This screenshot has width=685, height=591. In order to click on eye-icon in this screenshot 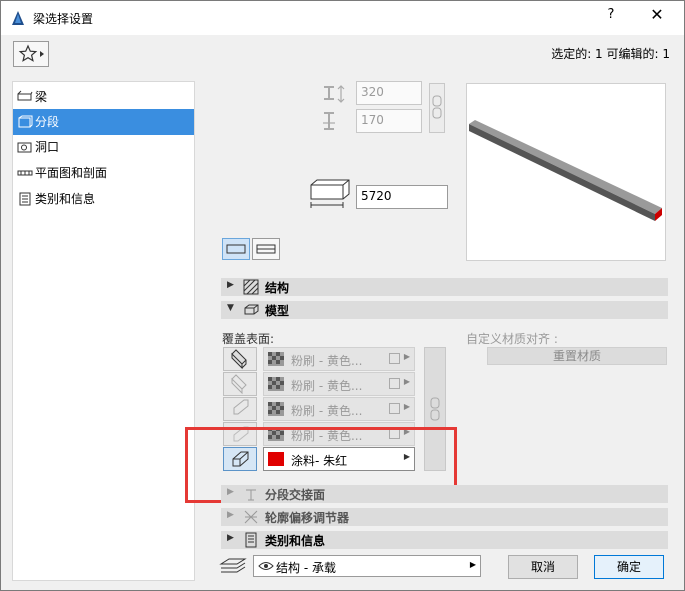, I will do `click(266, 566)`.